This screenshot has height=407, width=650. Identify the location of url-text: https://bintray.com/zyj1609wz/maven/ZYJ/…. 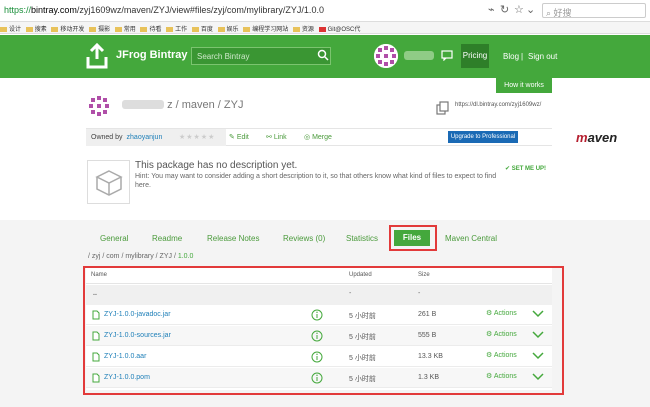
(164, 10).